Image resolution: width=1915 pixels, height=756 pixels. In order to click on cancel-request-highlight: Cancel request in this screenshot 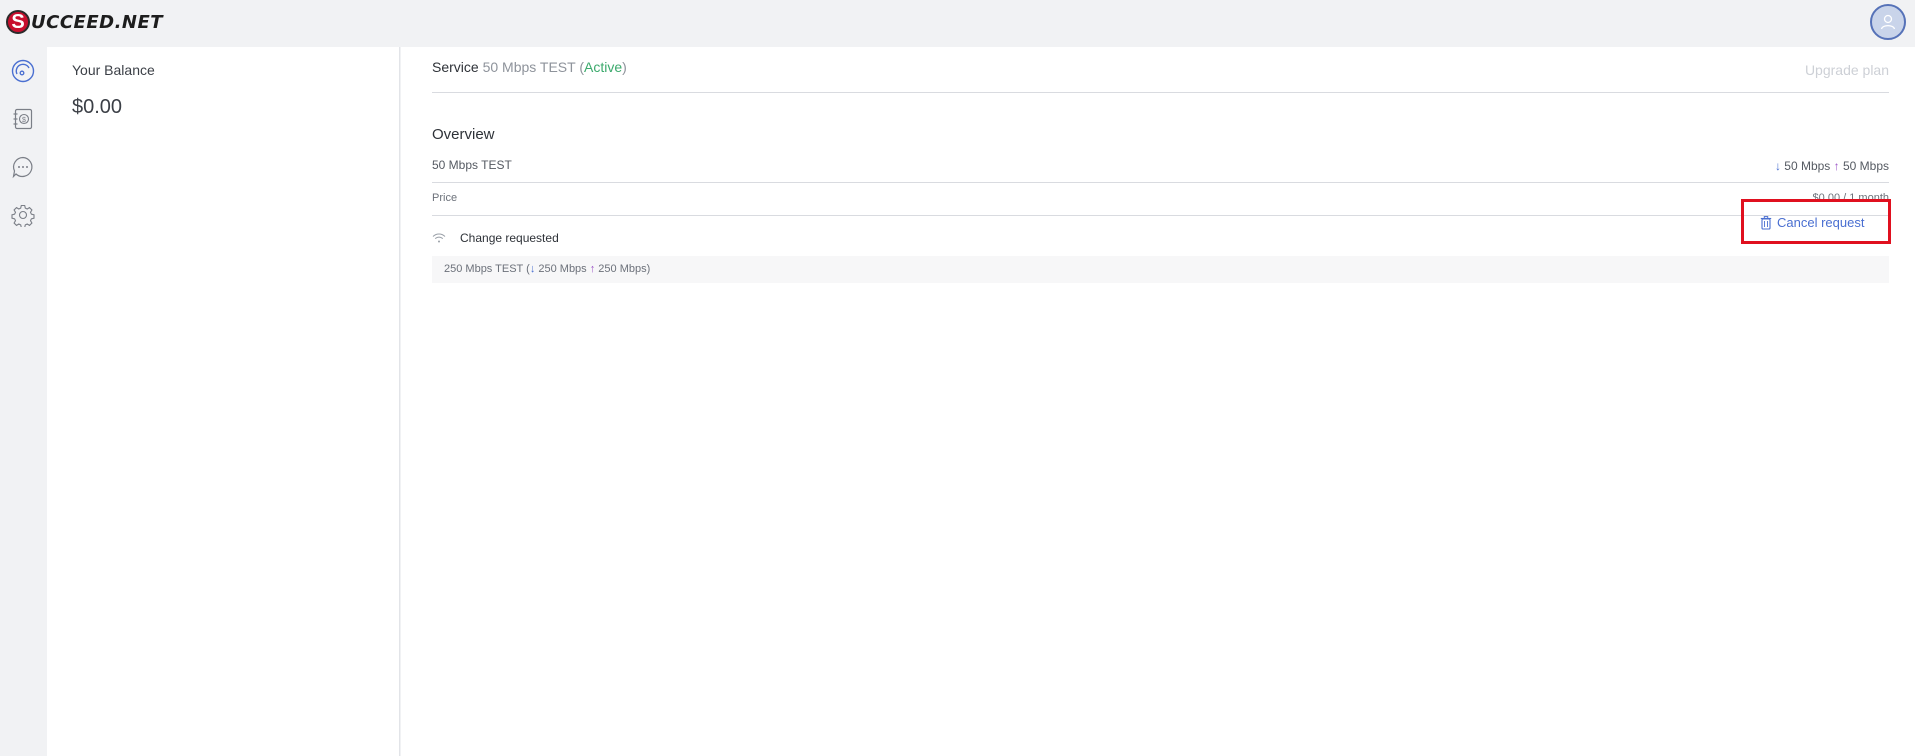, I will do `click(1816, 221)`.